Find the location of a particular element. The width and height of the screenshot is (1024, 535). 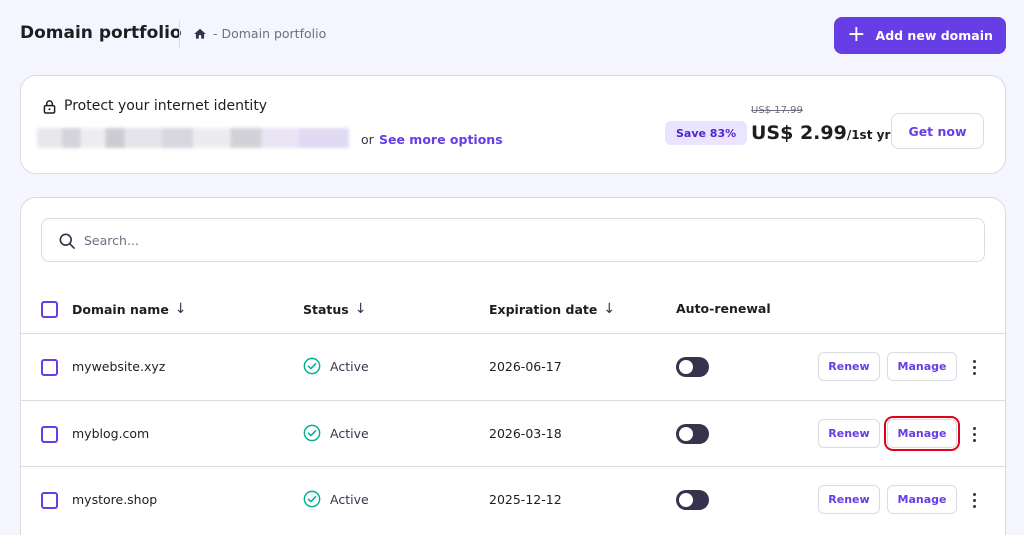

column-header-auto-renewal: Auto-renewal is located at coordinates (723, 308).